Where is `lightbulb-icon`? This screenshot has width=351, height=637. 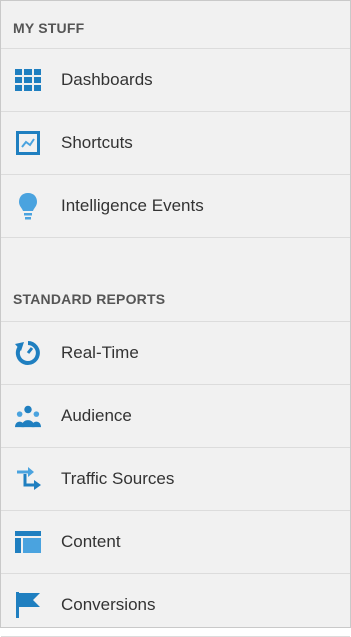 lightbulb-icon is located at coordinates (28, 206).